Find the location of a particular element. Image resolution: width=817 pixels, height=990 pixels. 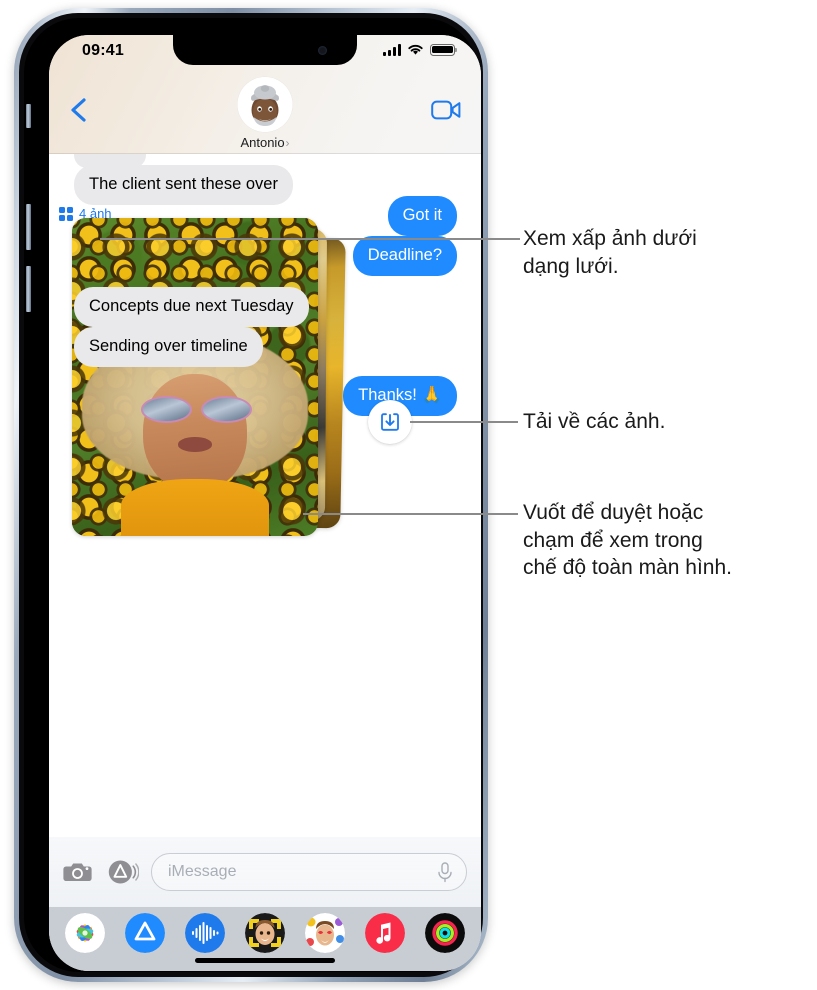

camera-icon is located at coordinates (79, 872).